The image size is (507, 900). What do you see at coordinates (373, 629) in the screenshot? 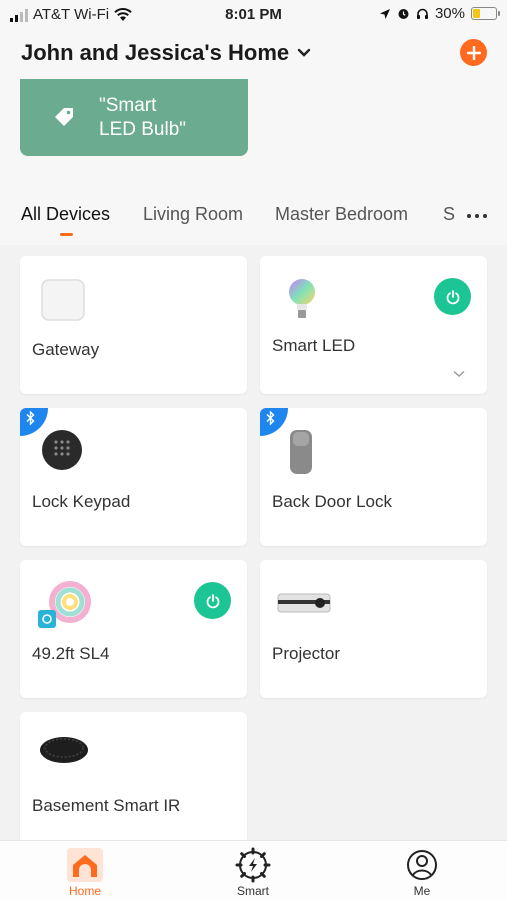
I see `device-card-projector: Projector` at bounding box center [373, 629].